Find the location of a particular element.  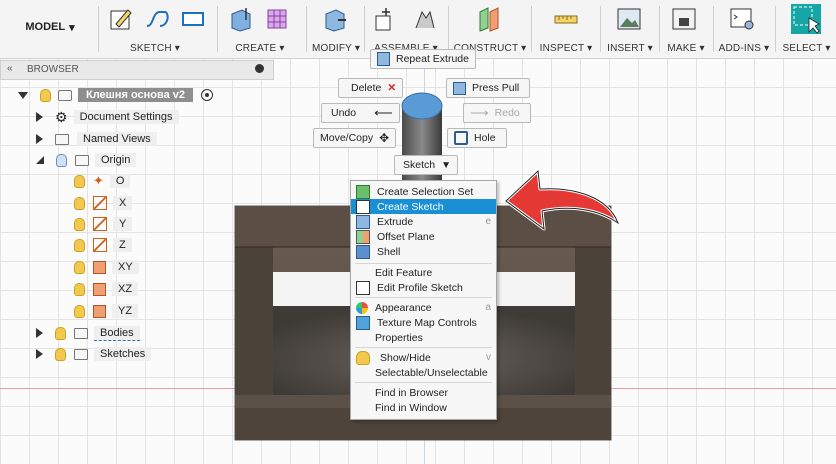

extrude-icon is located at coordinates (241, 19).